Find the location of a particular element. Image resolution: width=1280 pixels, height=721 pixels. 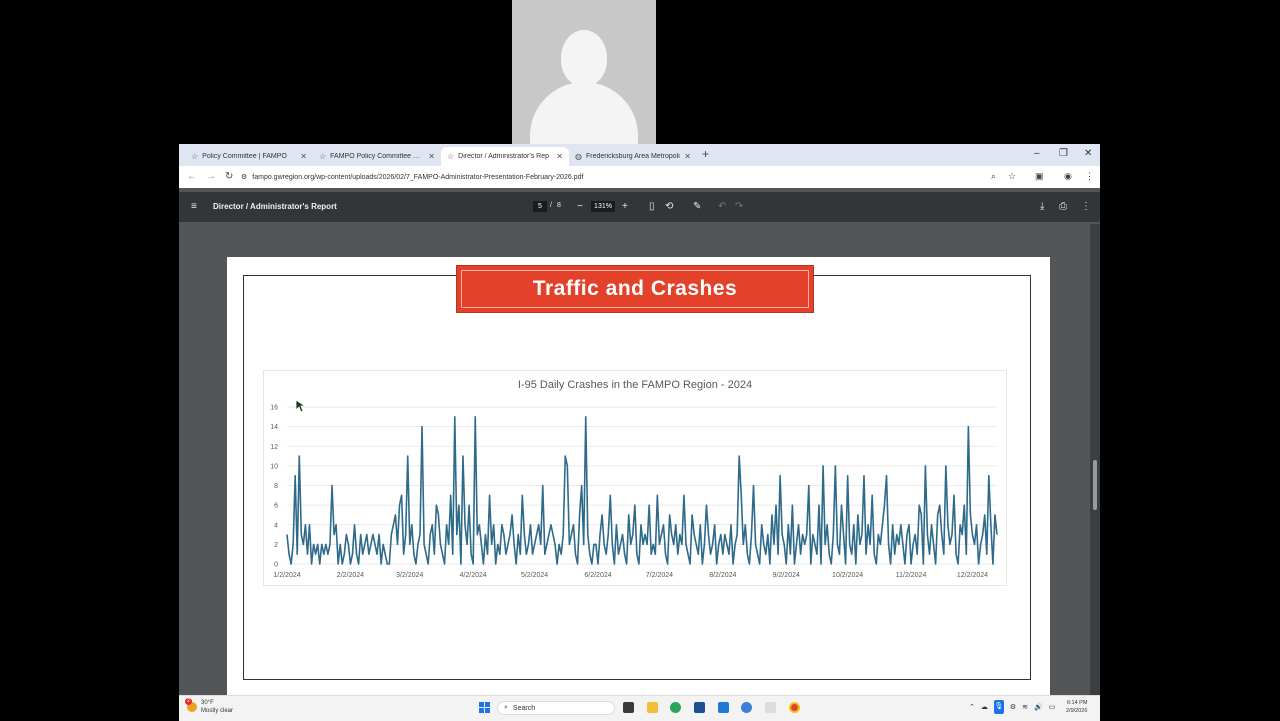

onedrive-icon: ☁ is located at coordinates (984, 707).